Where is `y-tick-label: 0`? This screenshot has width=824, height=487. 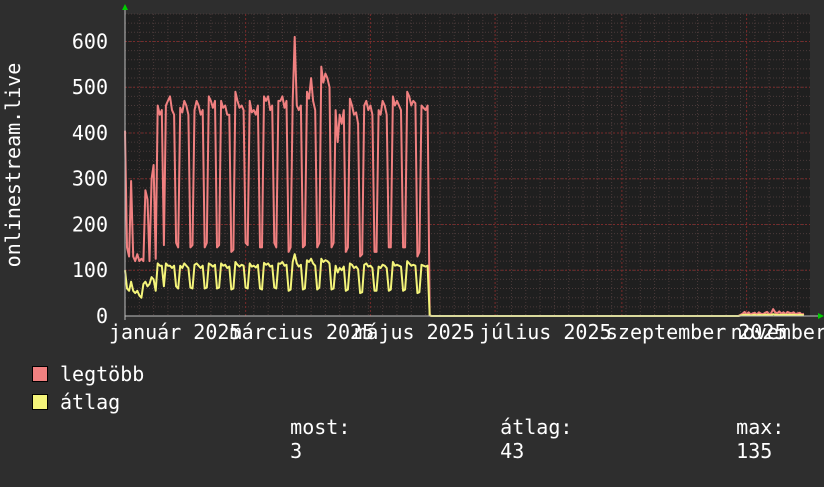 y-tick-label: 0 is located at coordinates (102, 316).